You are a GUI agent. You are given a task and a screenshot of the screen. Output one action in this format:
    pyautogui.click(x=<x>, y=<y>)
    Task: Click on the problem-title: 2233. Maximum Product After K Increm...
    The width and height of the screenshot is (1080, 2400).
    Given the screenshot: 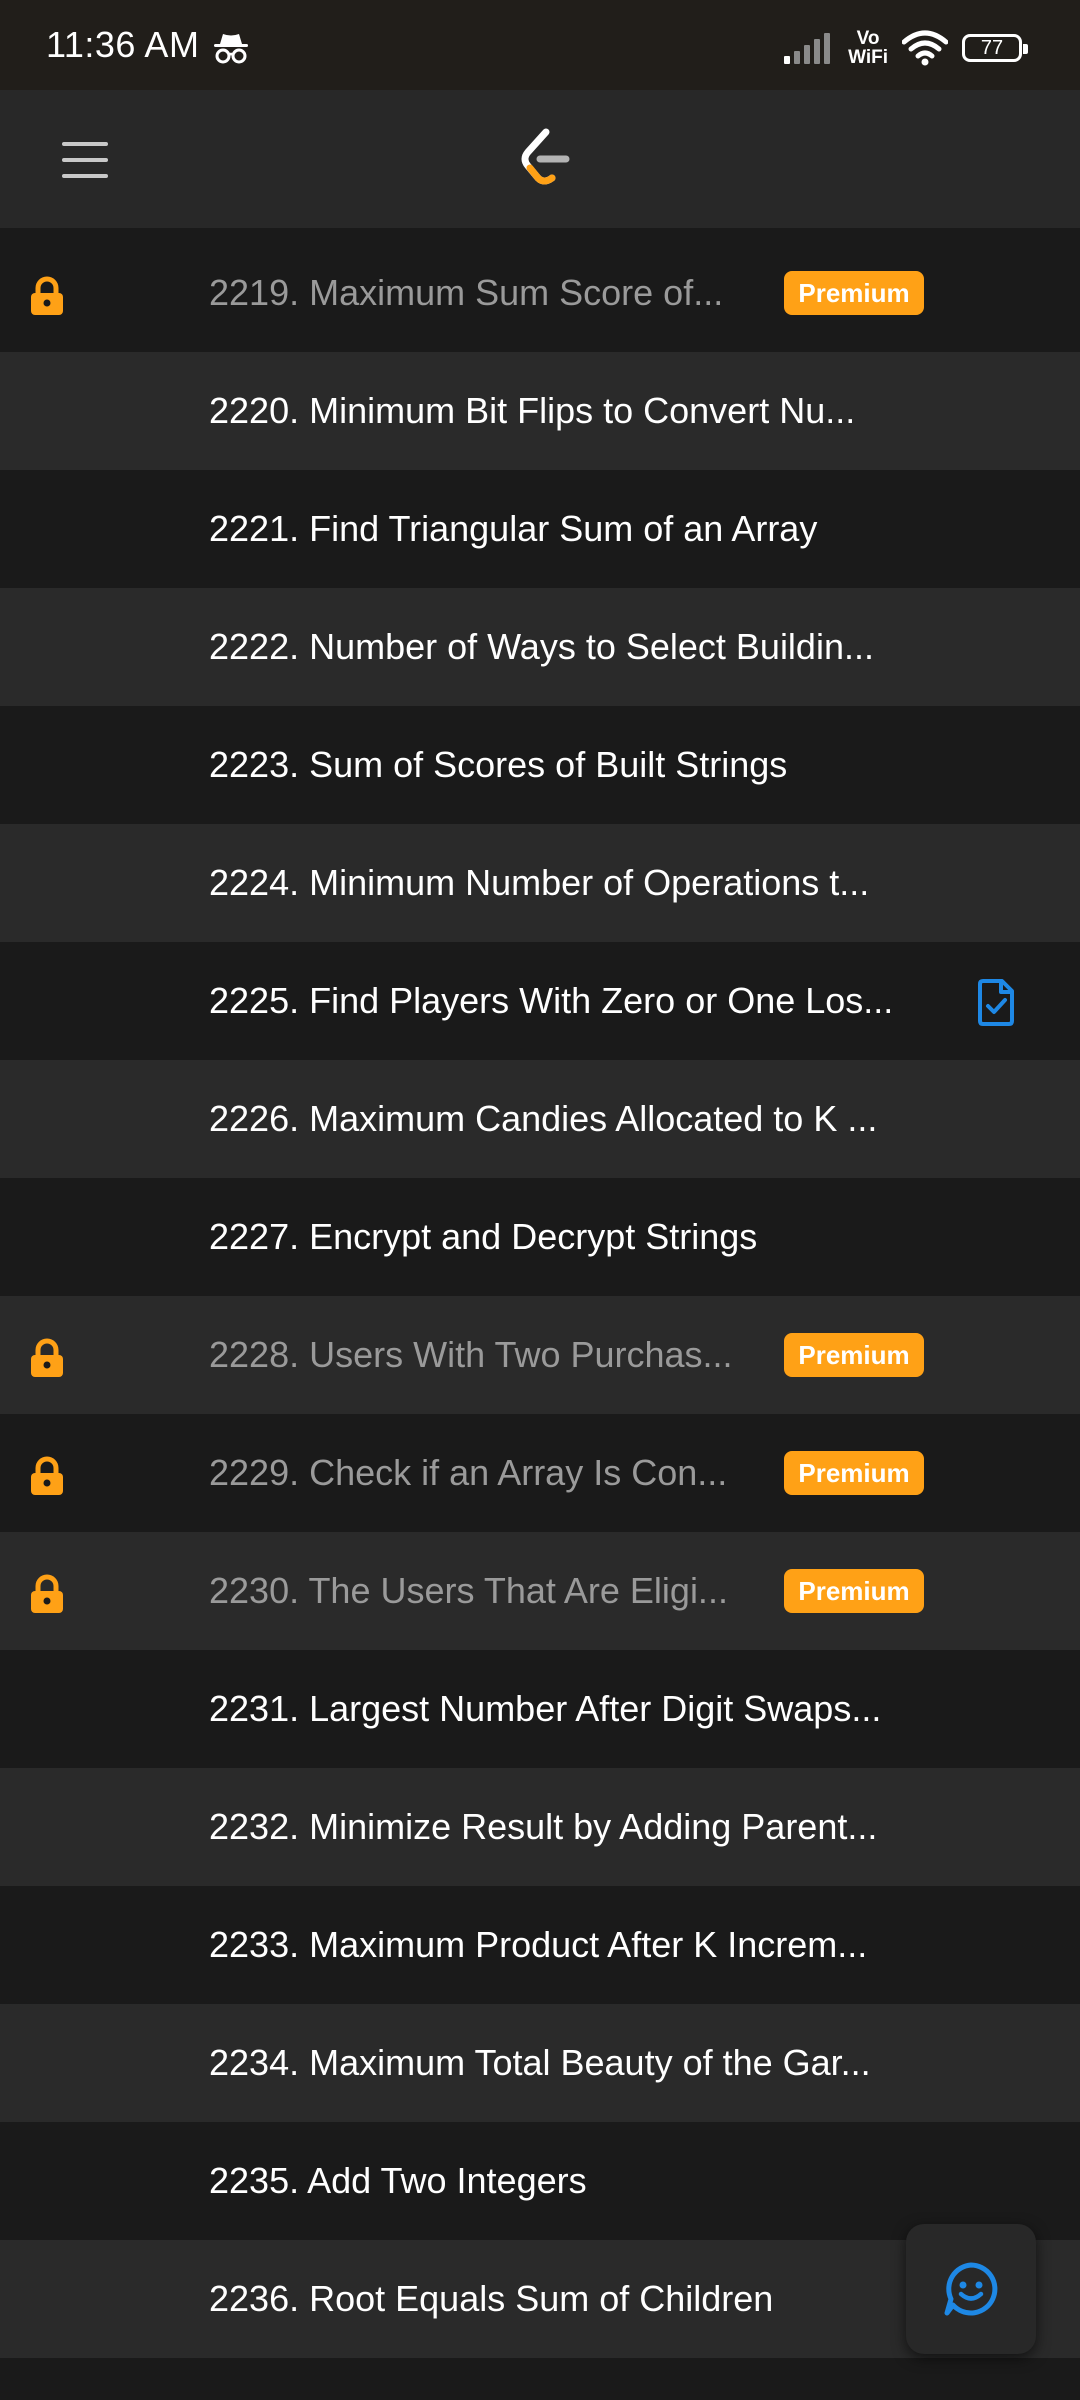 What is the action you would take?
    pyautogui.click(x=538, y=1944)
    